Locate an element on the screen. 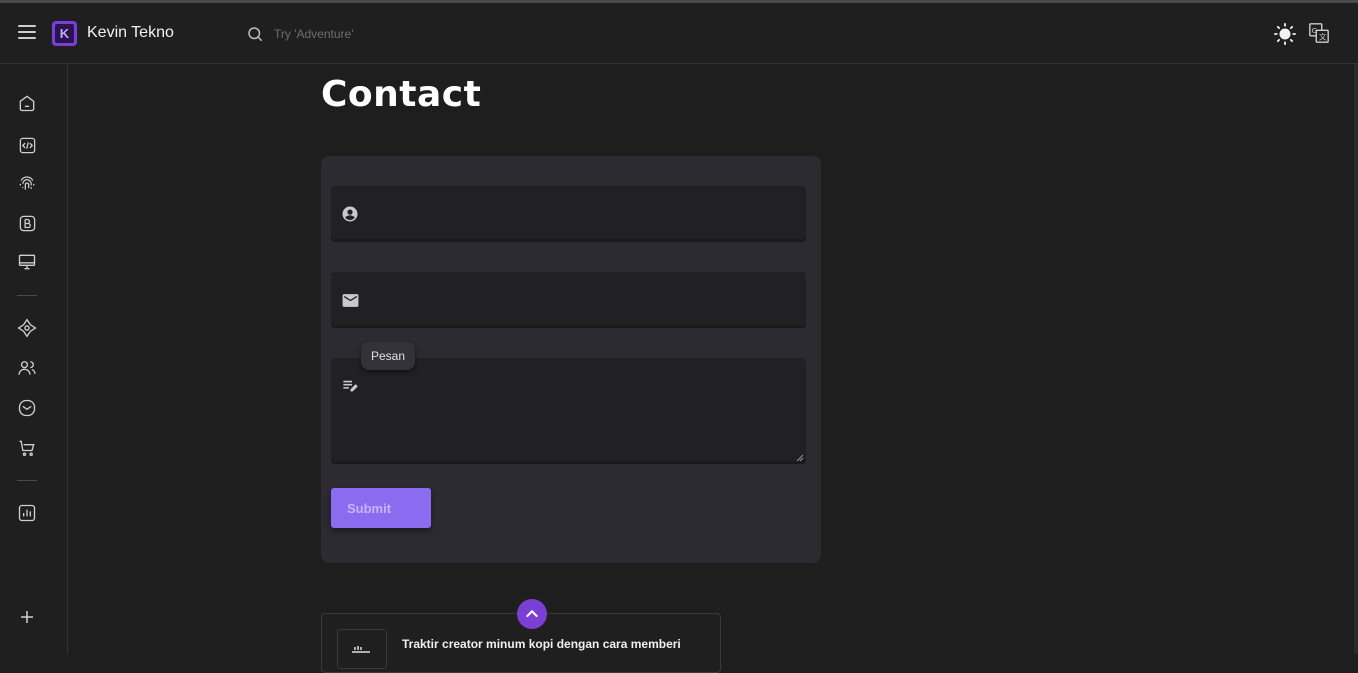 This screenshot has width=1358, height=673. sidebar-item-contact is located at coordinates (27, 408).